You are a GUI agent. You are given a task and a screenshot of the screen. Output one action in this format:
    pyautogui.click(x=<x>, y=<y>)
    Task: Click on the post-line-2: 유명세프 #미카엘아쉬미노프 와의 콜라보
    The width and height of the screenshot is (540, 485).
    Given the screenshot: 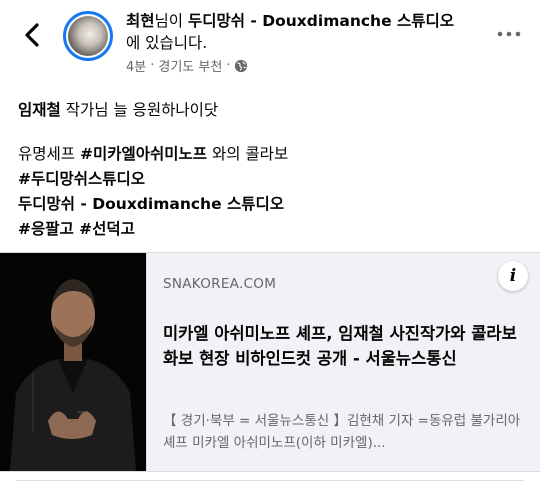 What is the action you would take?
    pyautogui.click(x=273, y=154)
    